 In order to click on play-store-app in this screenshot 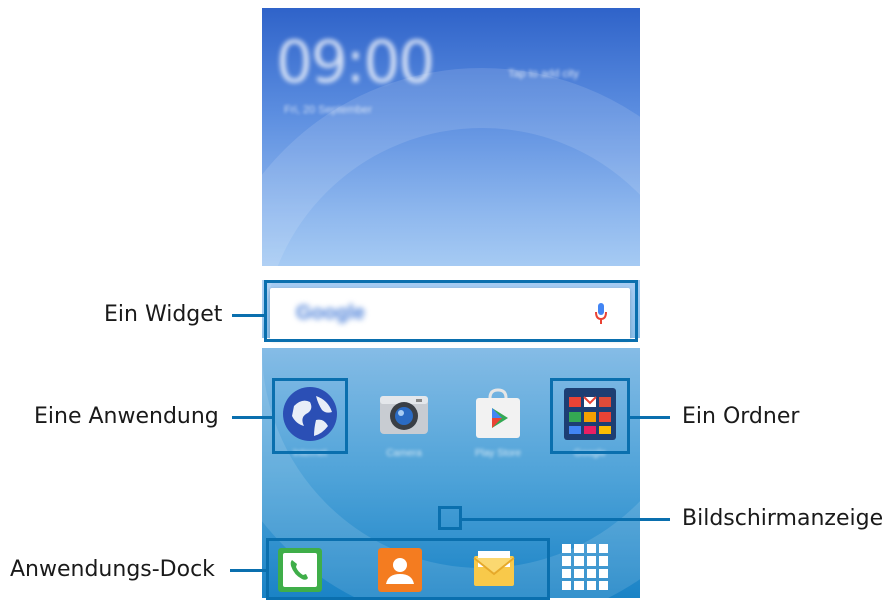, I will do `click(498, 414)`.